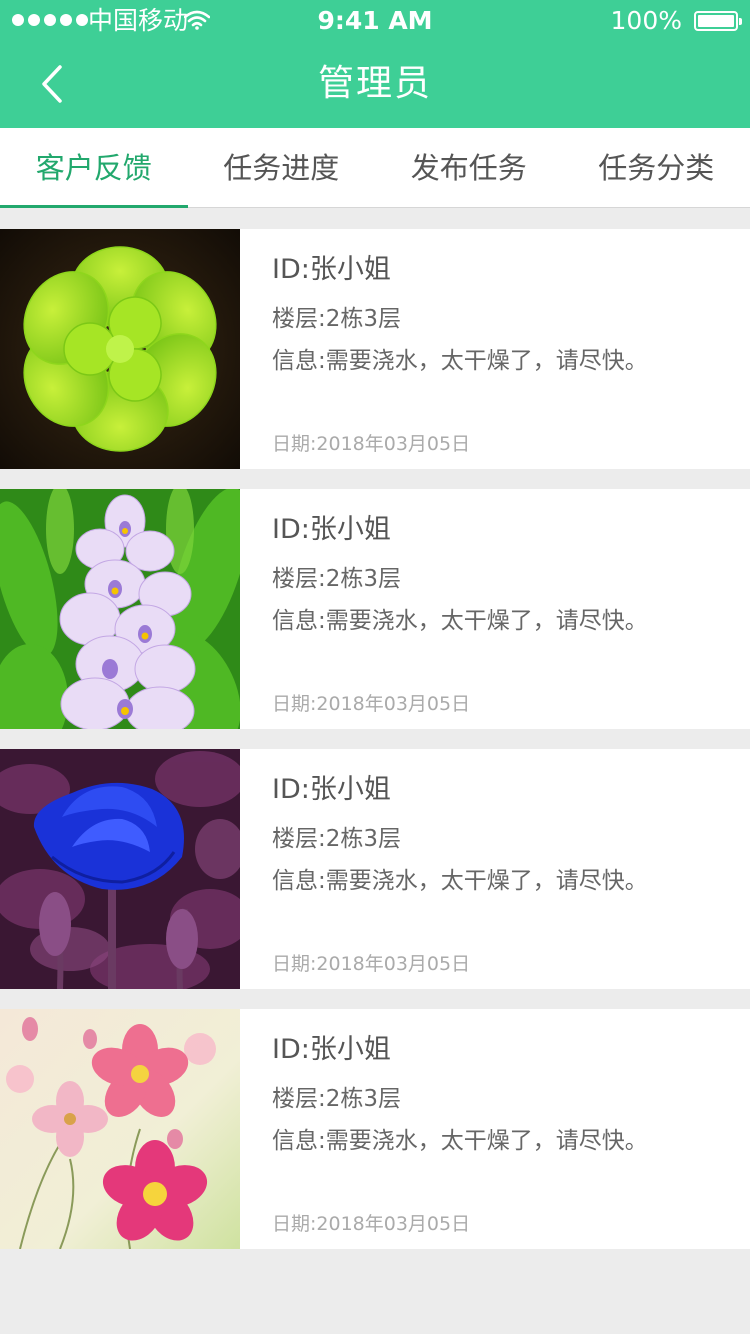 The image size is (750, 1334). What do you see at coordinates (646, 20) in the screenshot?
I see `battery-percent: 100%` at bounding box center [646, 20].